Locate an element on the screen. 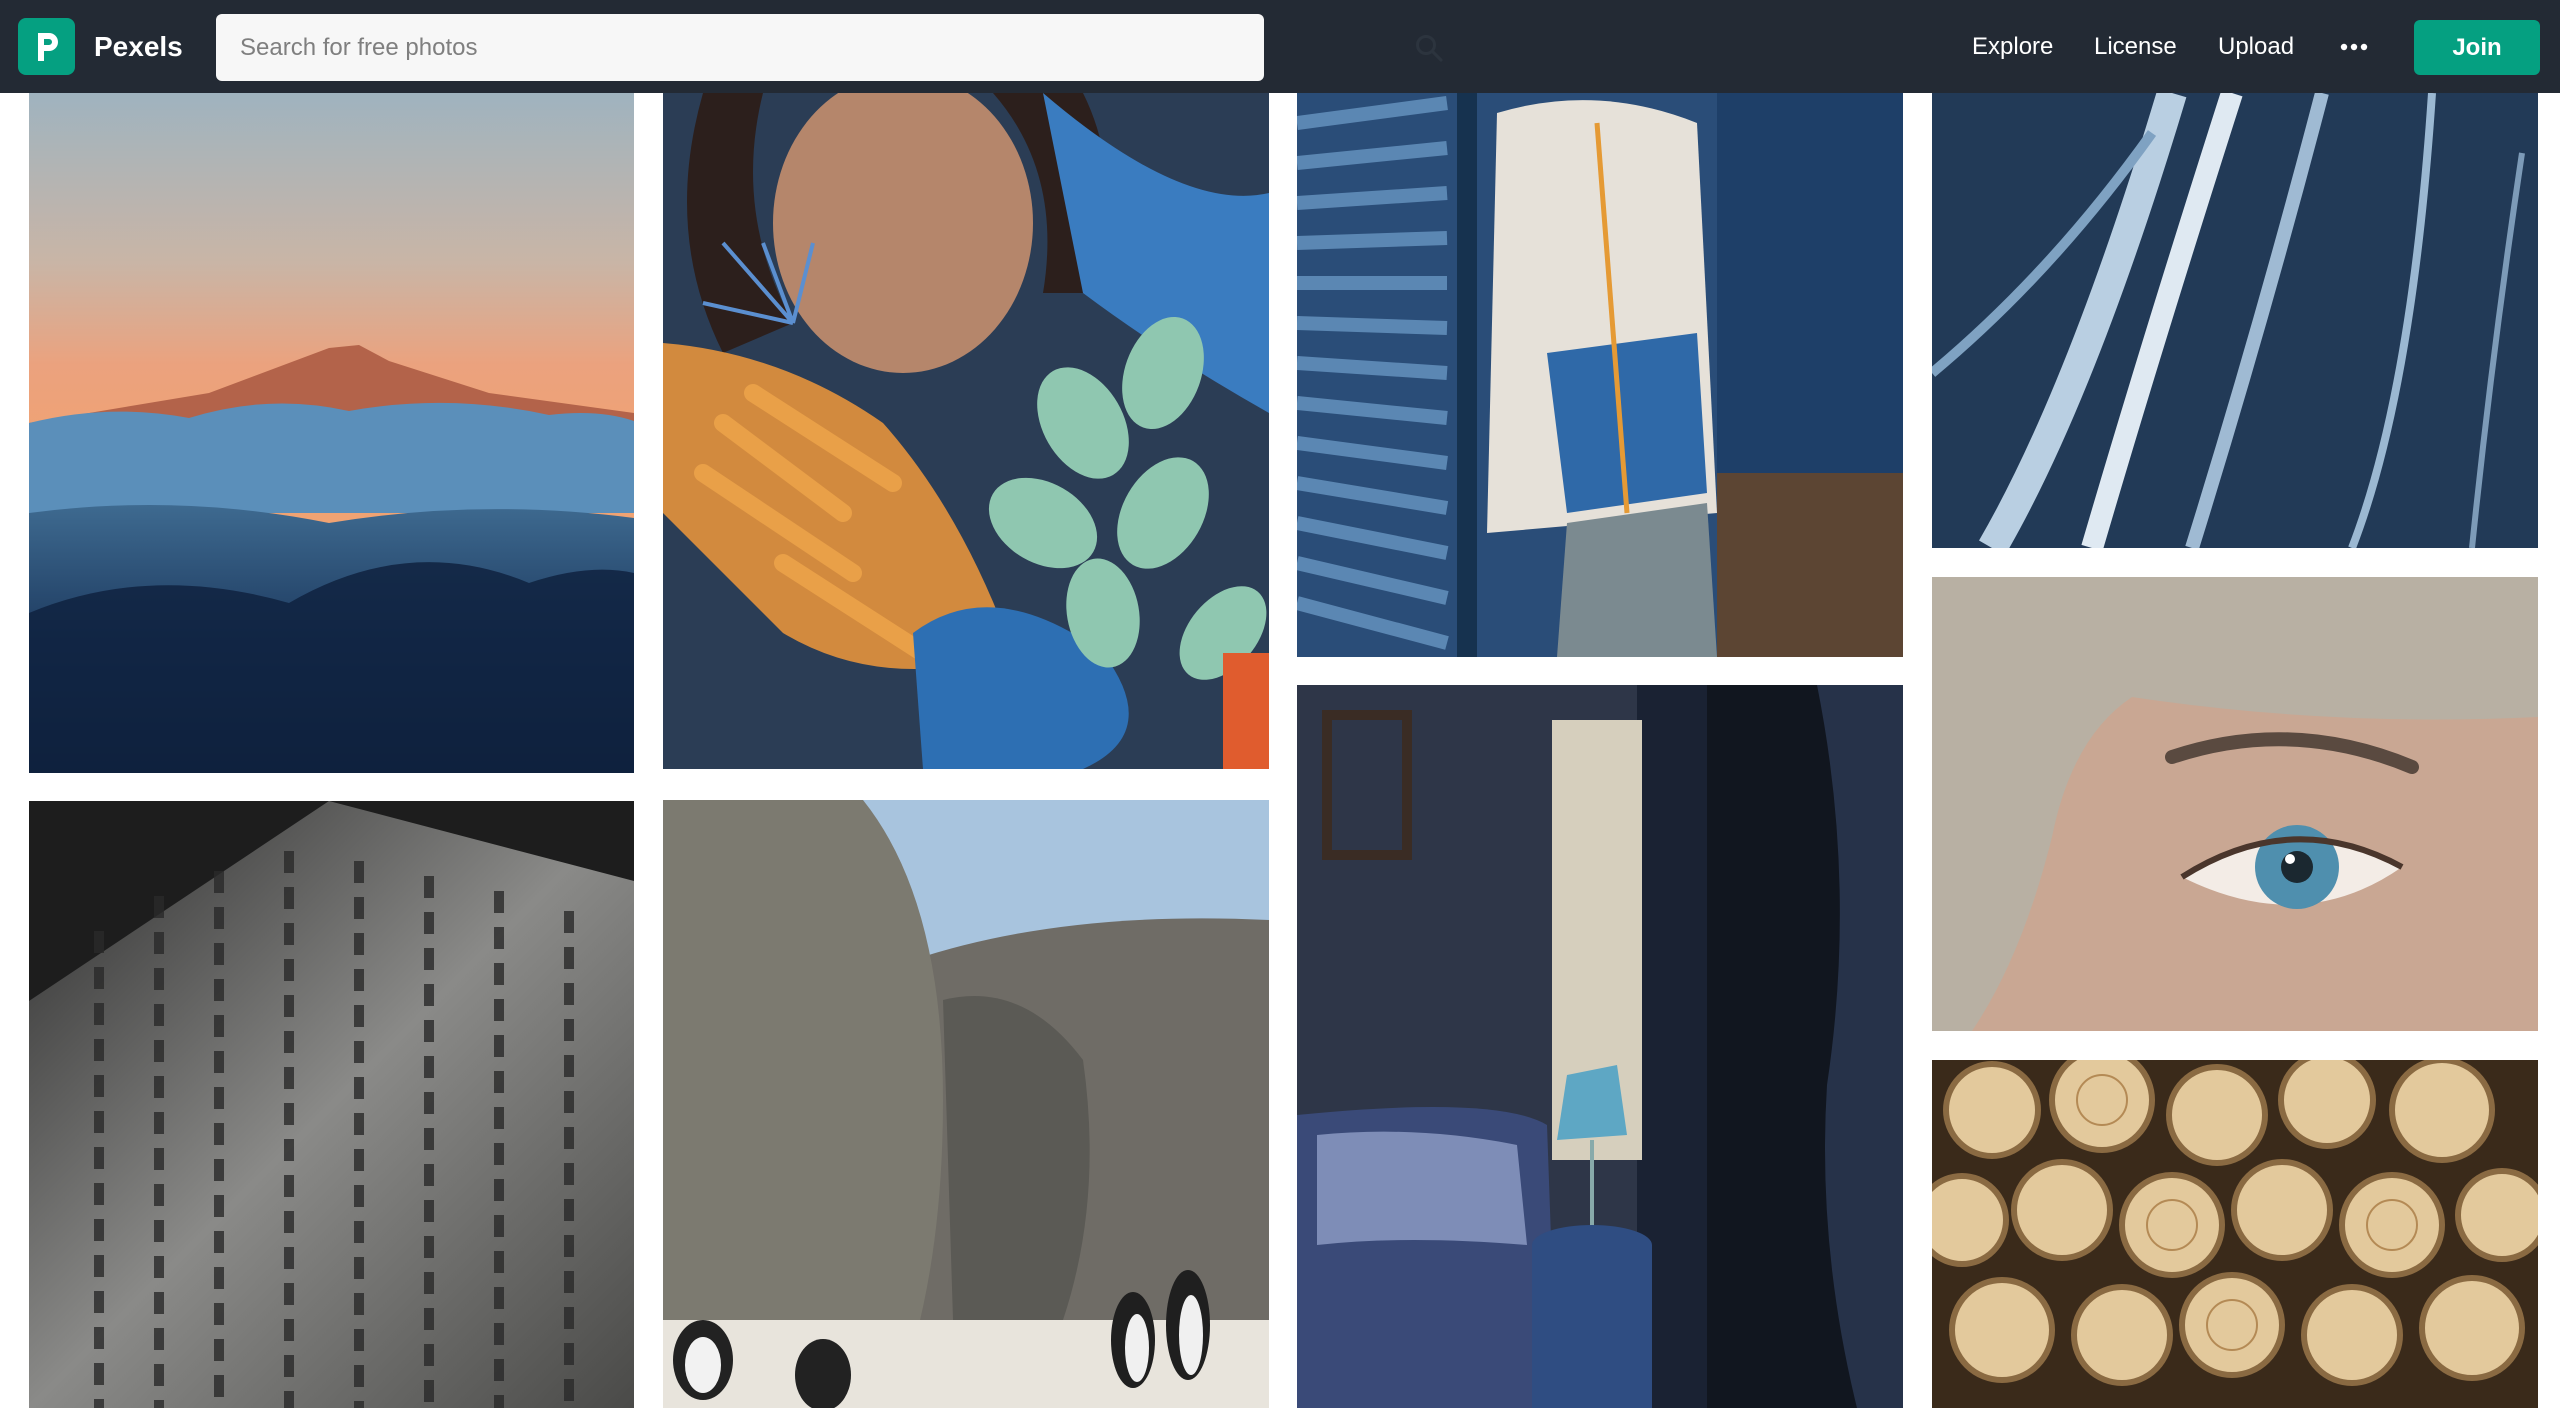  photo-frozen-ice is located at coordinates (2235, 320).